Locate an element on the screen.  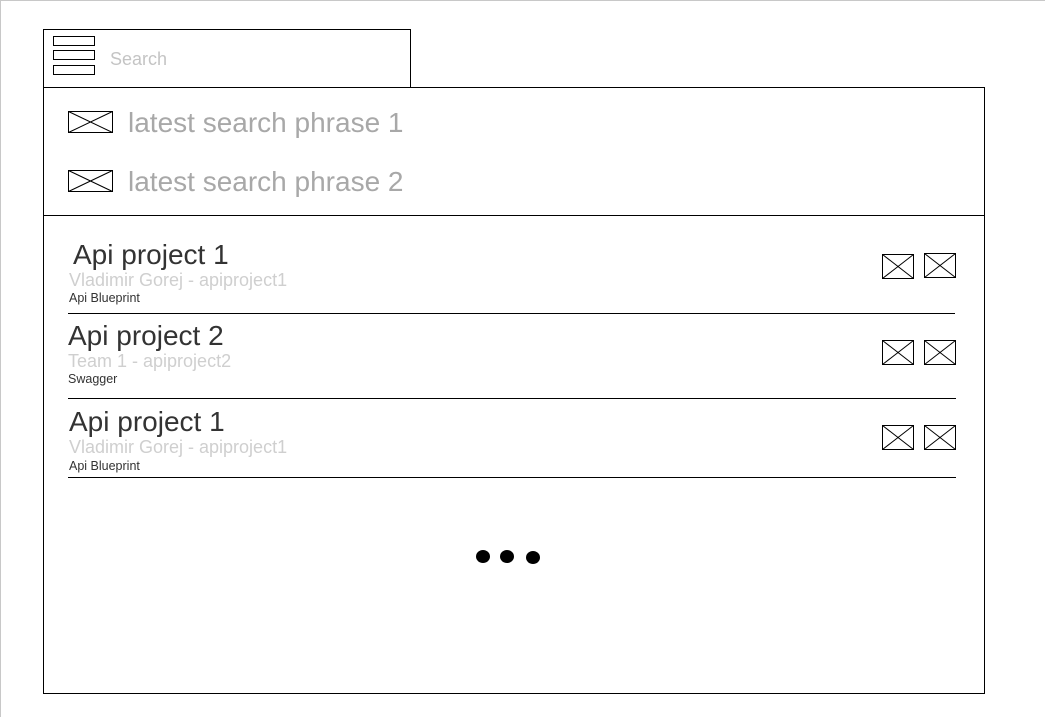
search-input is located at coordinates (255, 59).